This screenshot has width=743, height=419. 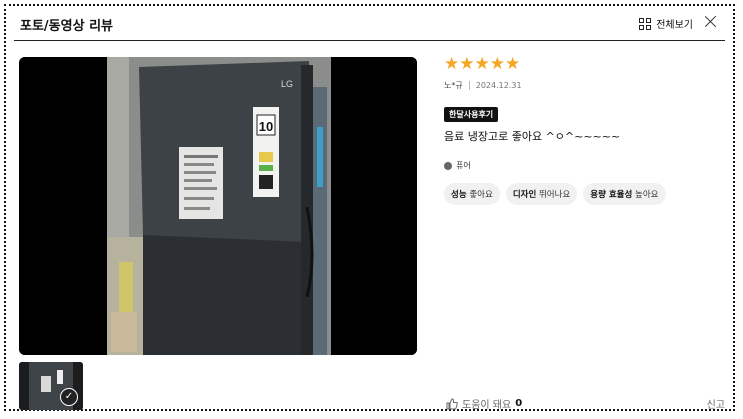 What do you see at coordinates (524, 195) in the screenshot?
I see `tag-key: 디자인` at bounding box center [524, 195].